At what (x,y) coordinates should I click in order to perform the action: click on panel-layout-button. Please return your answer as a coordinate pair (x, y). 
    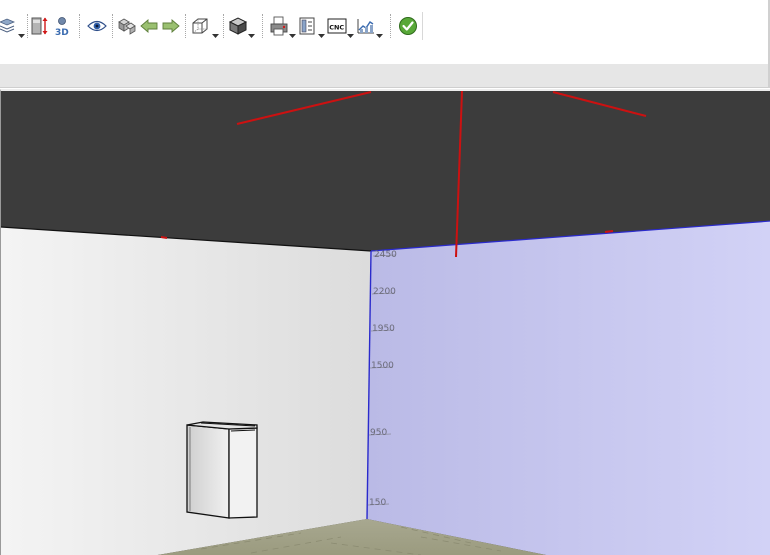
    Looking at the image, I should click on (308, 26).